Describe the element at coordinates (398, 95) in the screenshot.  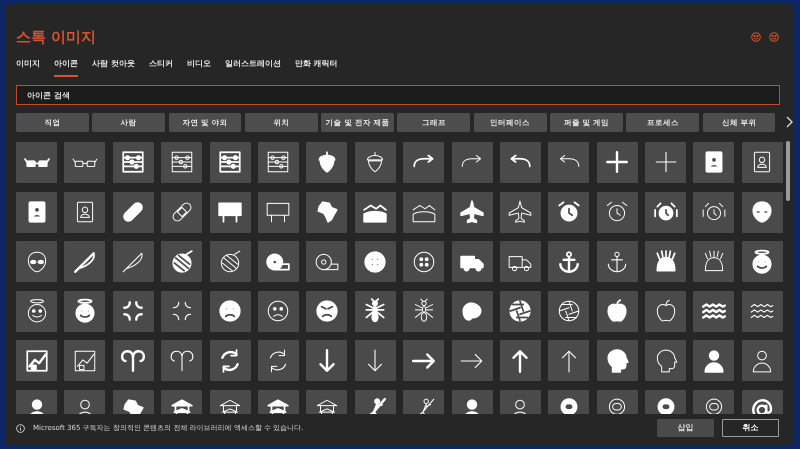
I see `search-field: 아이콘 검색` at that location.